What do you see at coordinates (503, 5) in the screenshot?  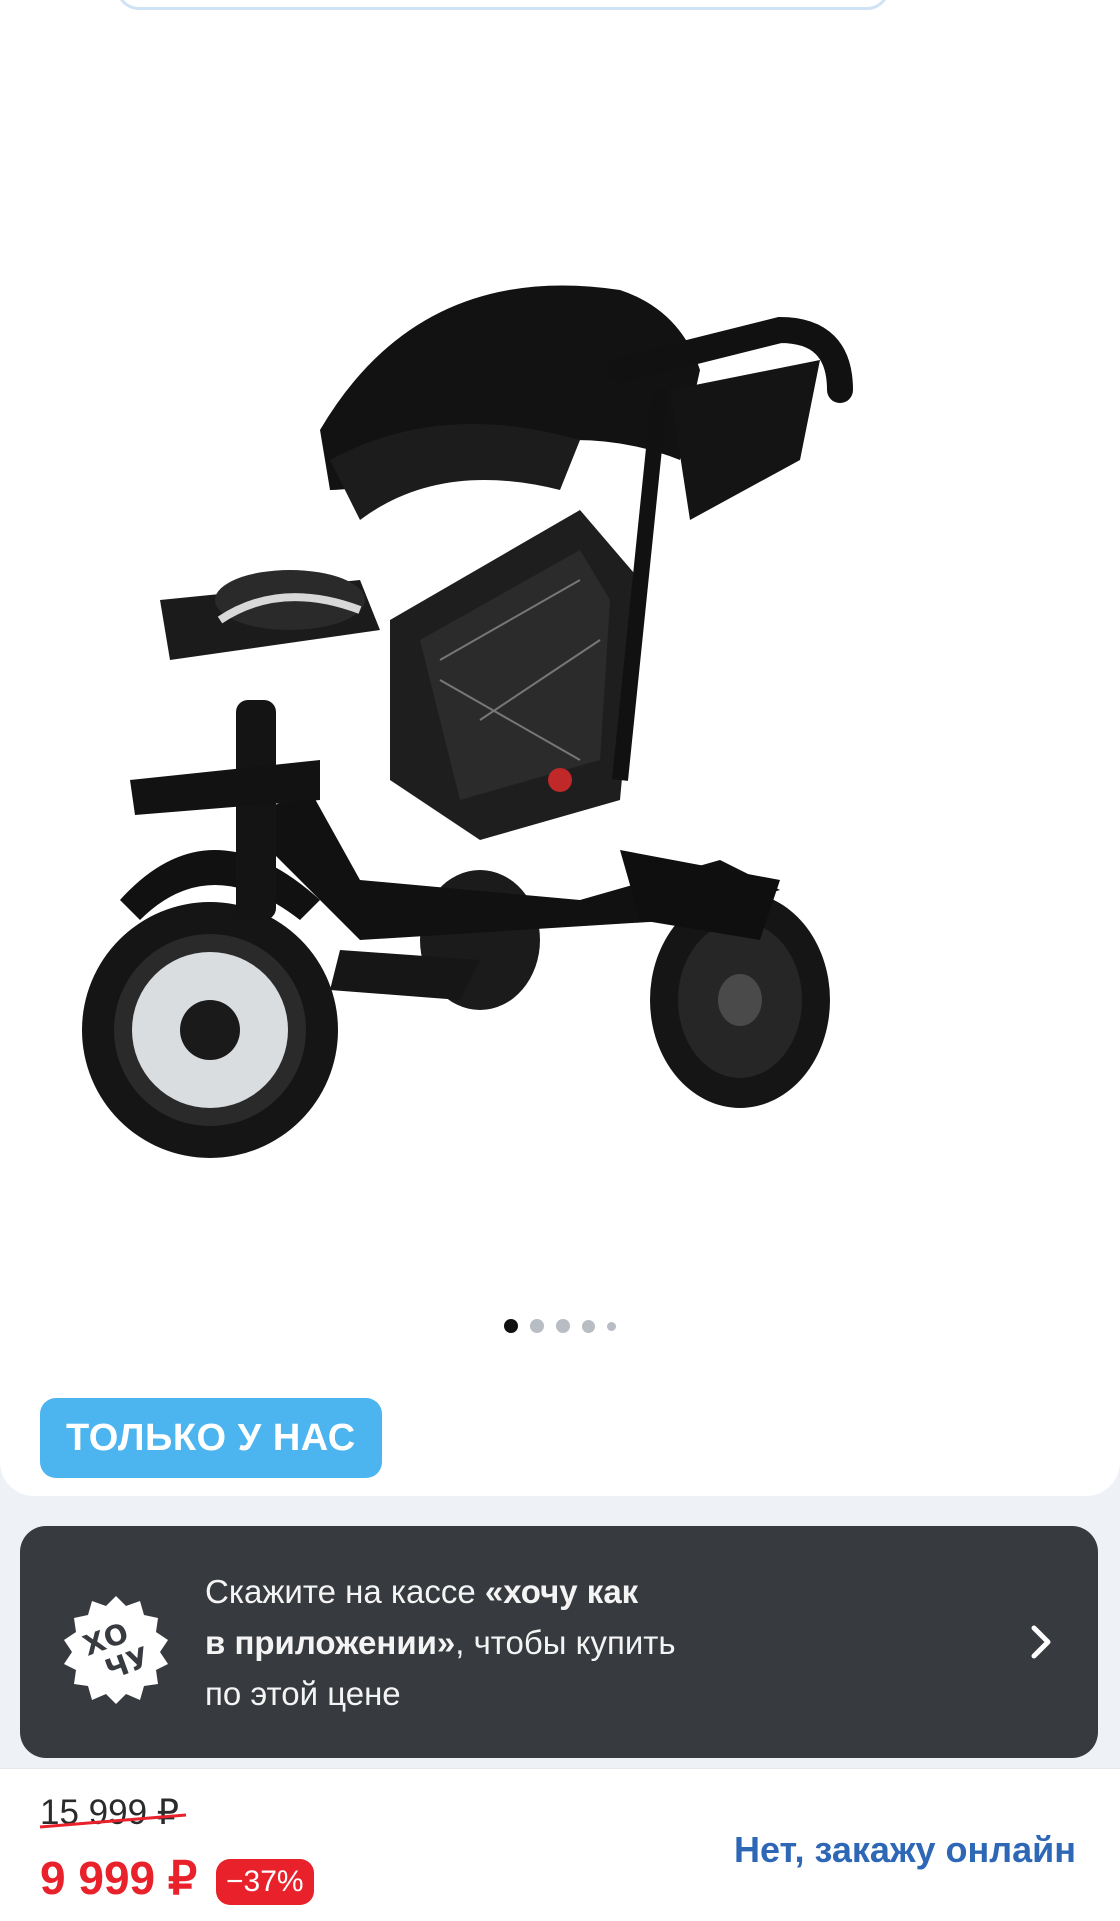 I see `search-bar-edge` at bounding box center [503, 5].